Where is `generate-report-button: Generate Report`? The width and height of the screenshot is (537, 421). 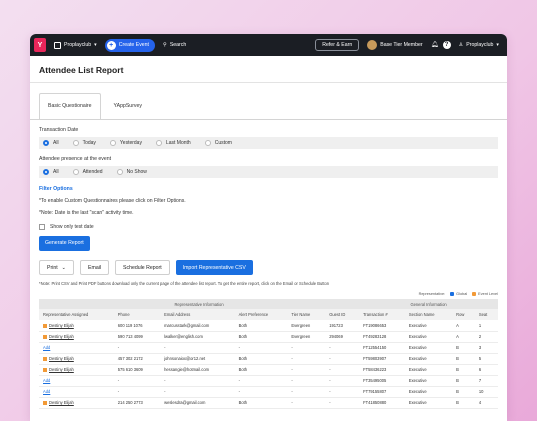
generate-report-button: Generate Report is located at coordinates (64, 243).